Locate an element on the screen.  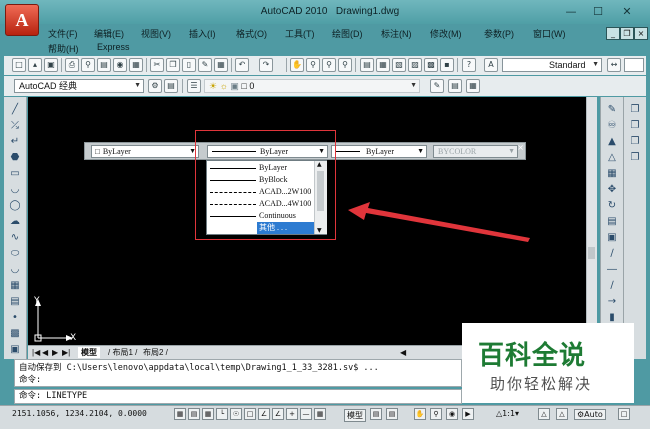
stretch-icon: ▣ is located at coordinates (612, 238).